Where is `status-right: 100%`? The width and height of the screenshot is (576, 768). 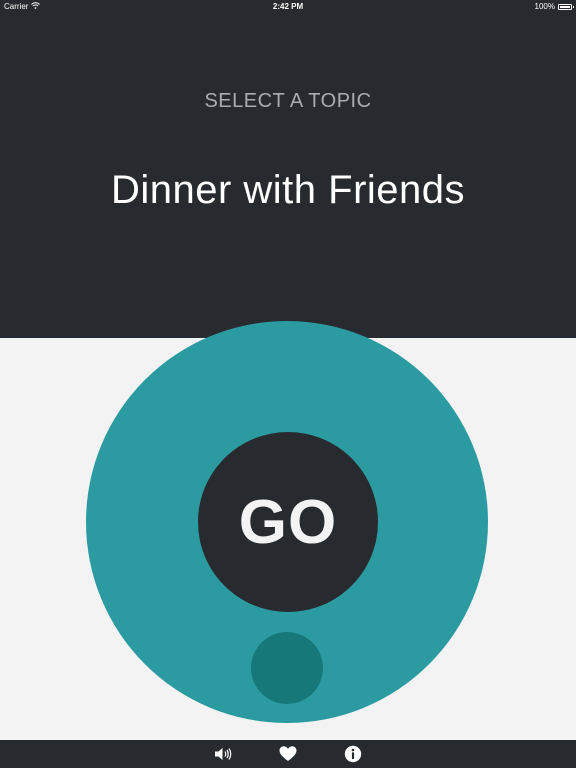
status-right: 100% is located at coordinates (554, 6).